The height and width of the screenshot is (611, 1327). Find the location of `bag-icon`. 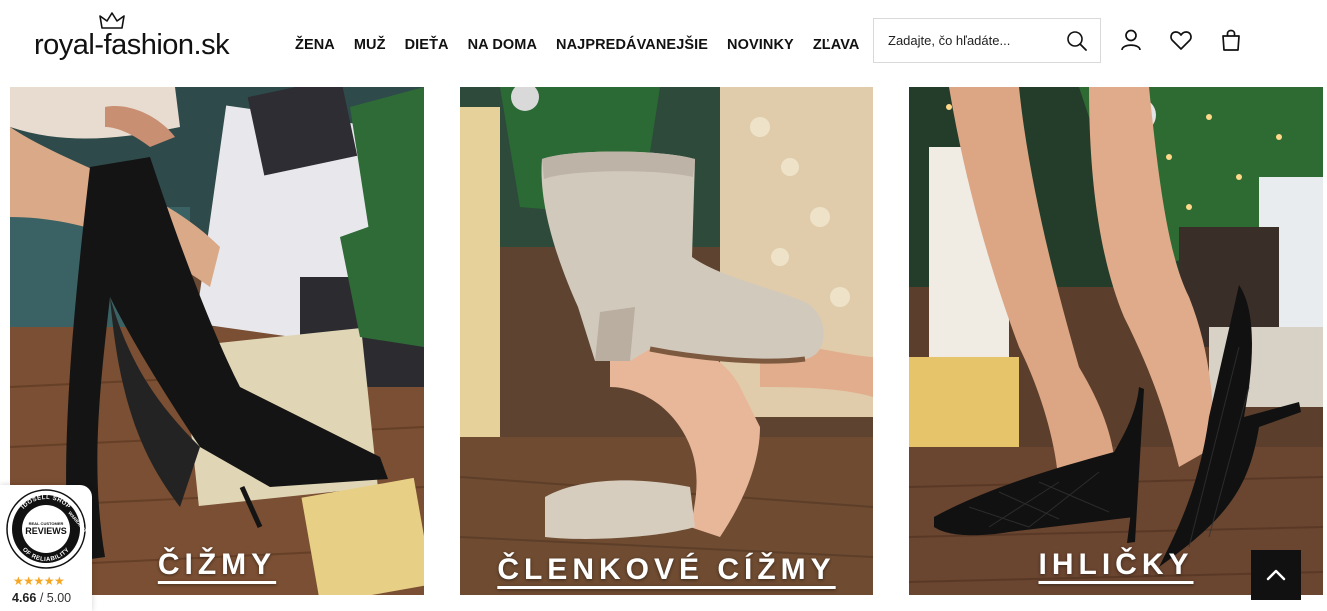

bag-icon is located at coordinates (1231, 40).